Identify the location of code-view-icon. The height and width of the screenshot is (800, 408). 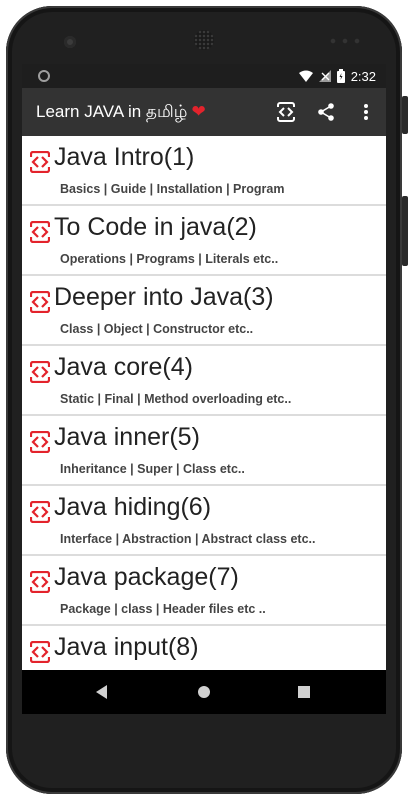
(286, 112).